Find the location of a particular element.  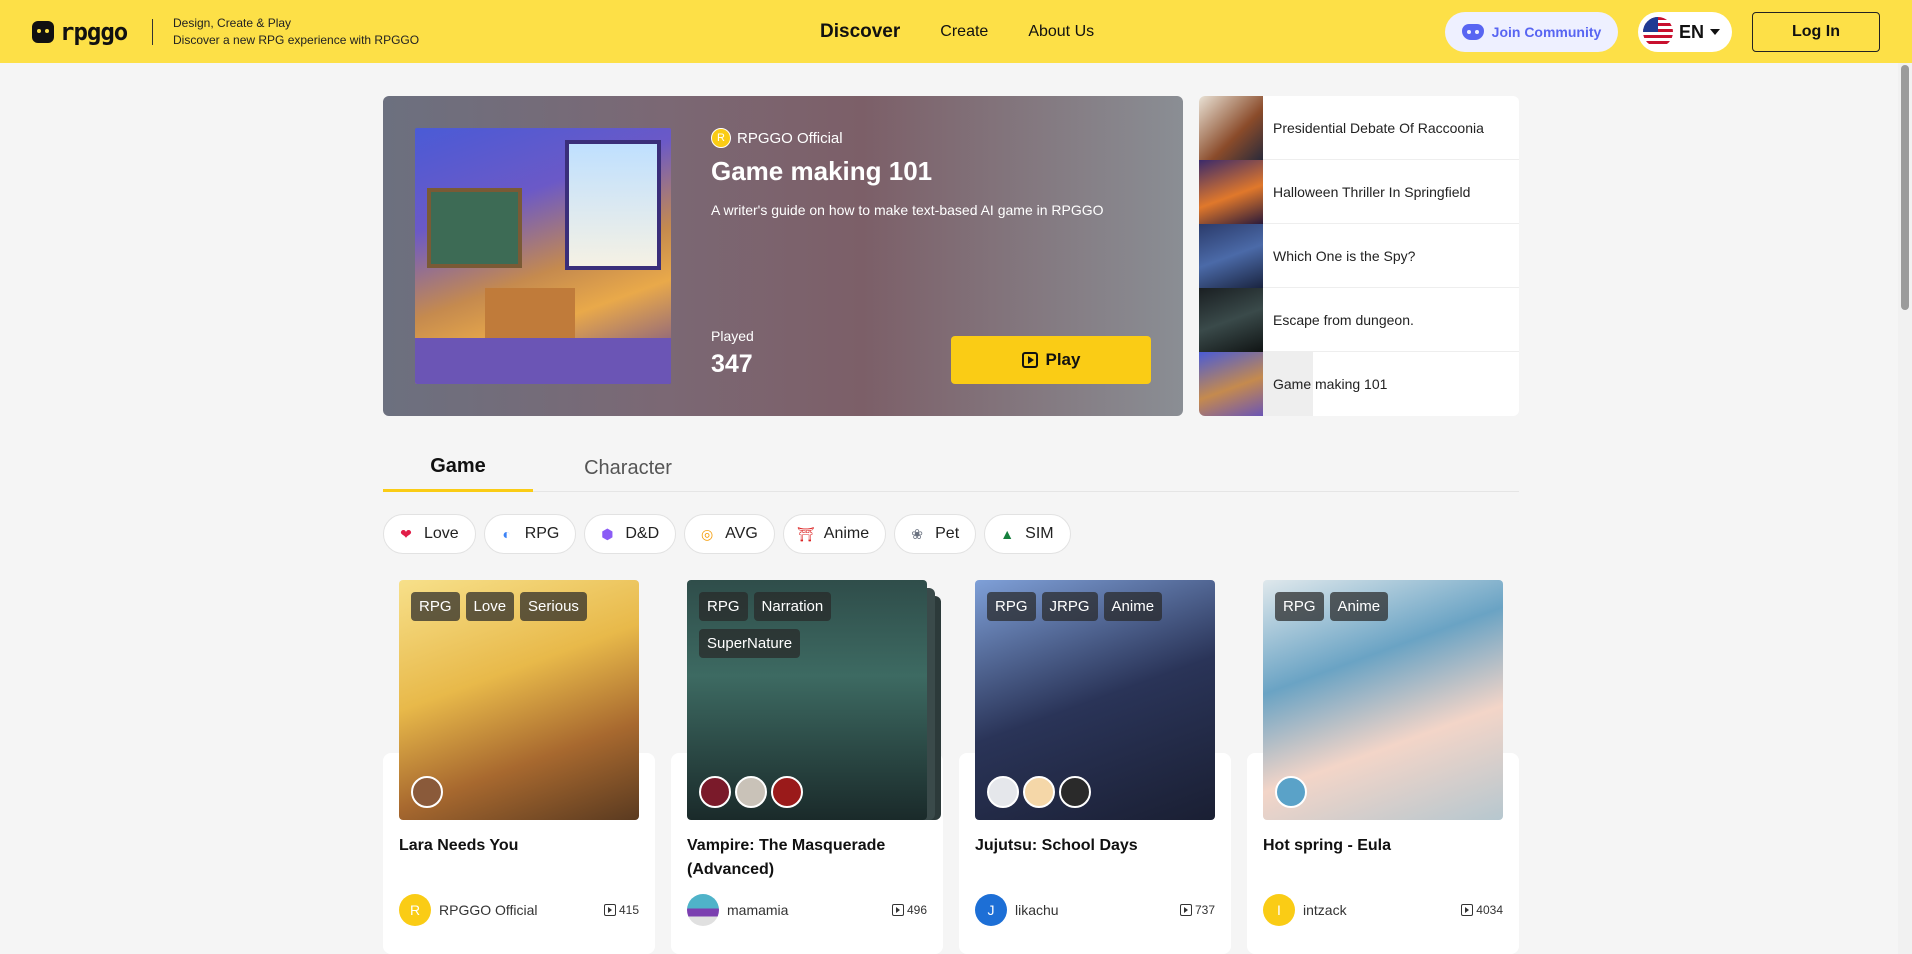

game-title: Hot spring - Eula is located at coordinates (1327, 845).